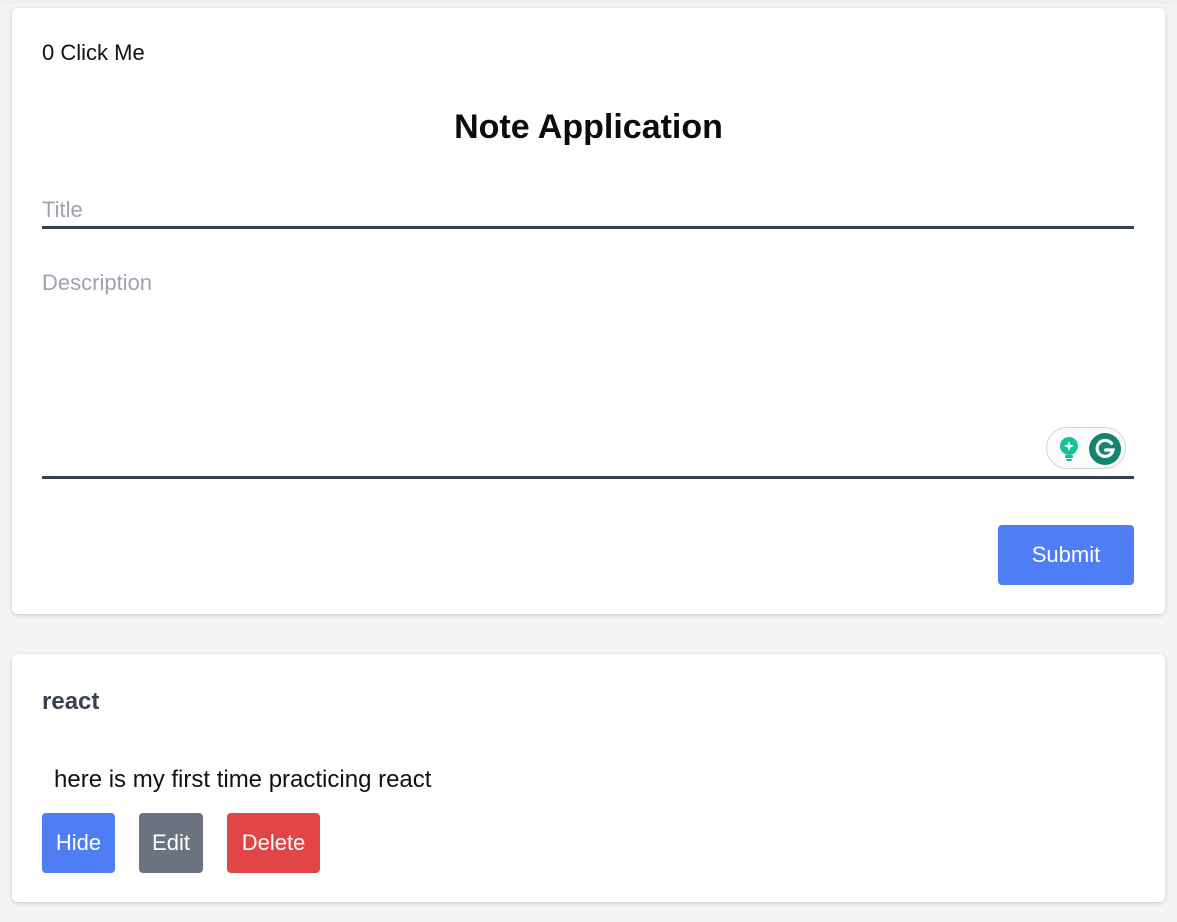  Describe the element at coordinates (1086, 448) in the screenshot. I see `grammarly-widget` at that location.